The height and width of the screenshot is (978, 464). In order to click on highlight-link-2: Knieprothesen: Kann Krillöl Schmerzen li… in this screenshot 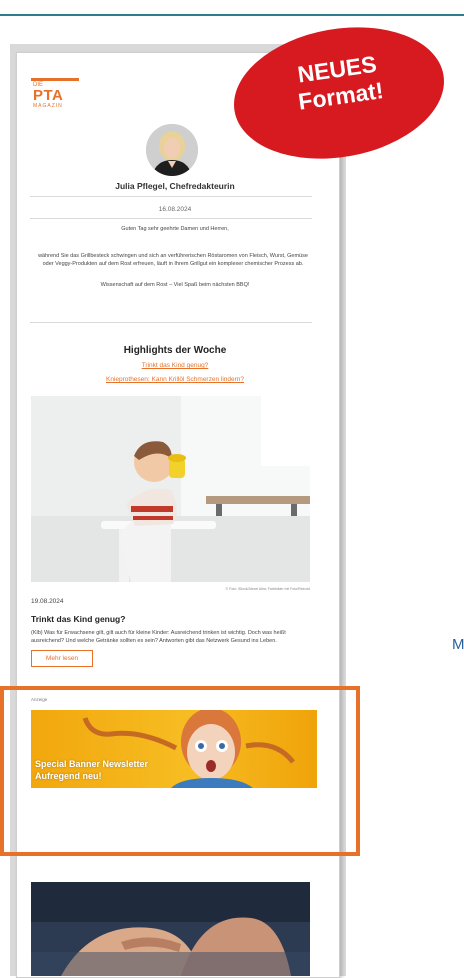, I will do `click(175, 379)`.